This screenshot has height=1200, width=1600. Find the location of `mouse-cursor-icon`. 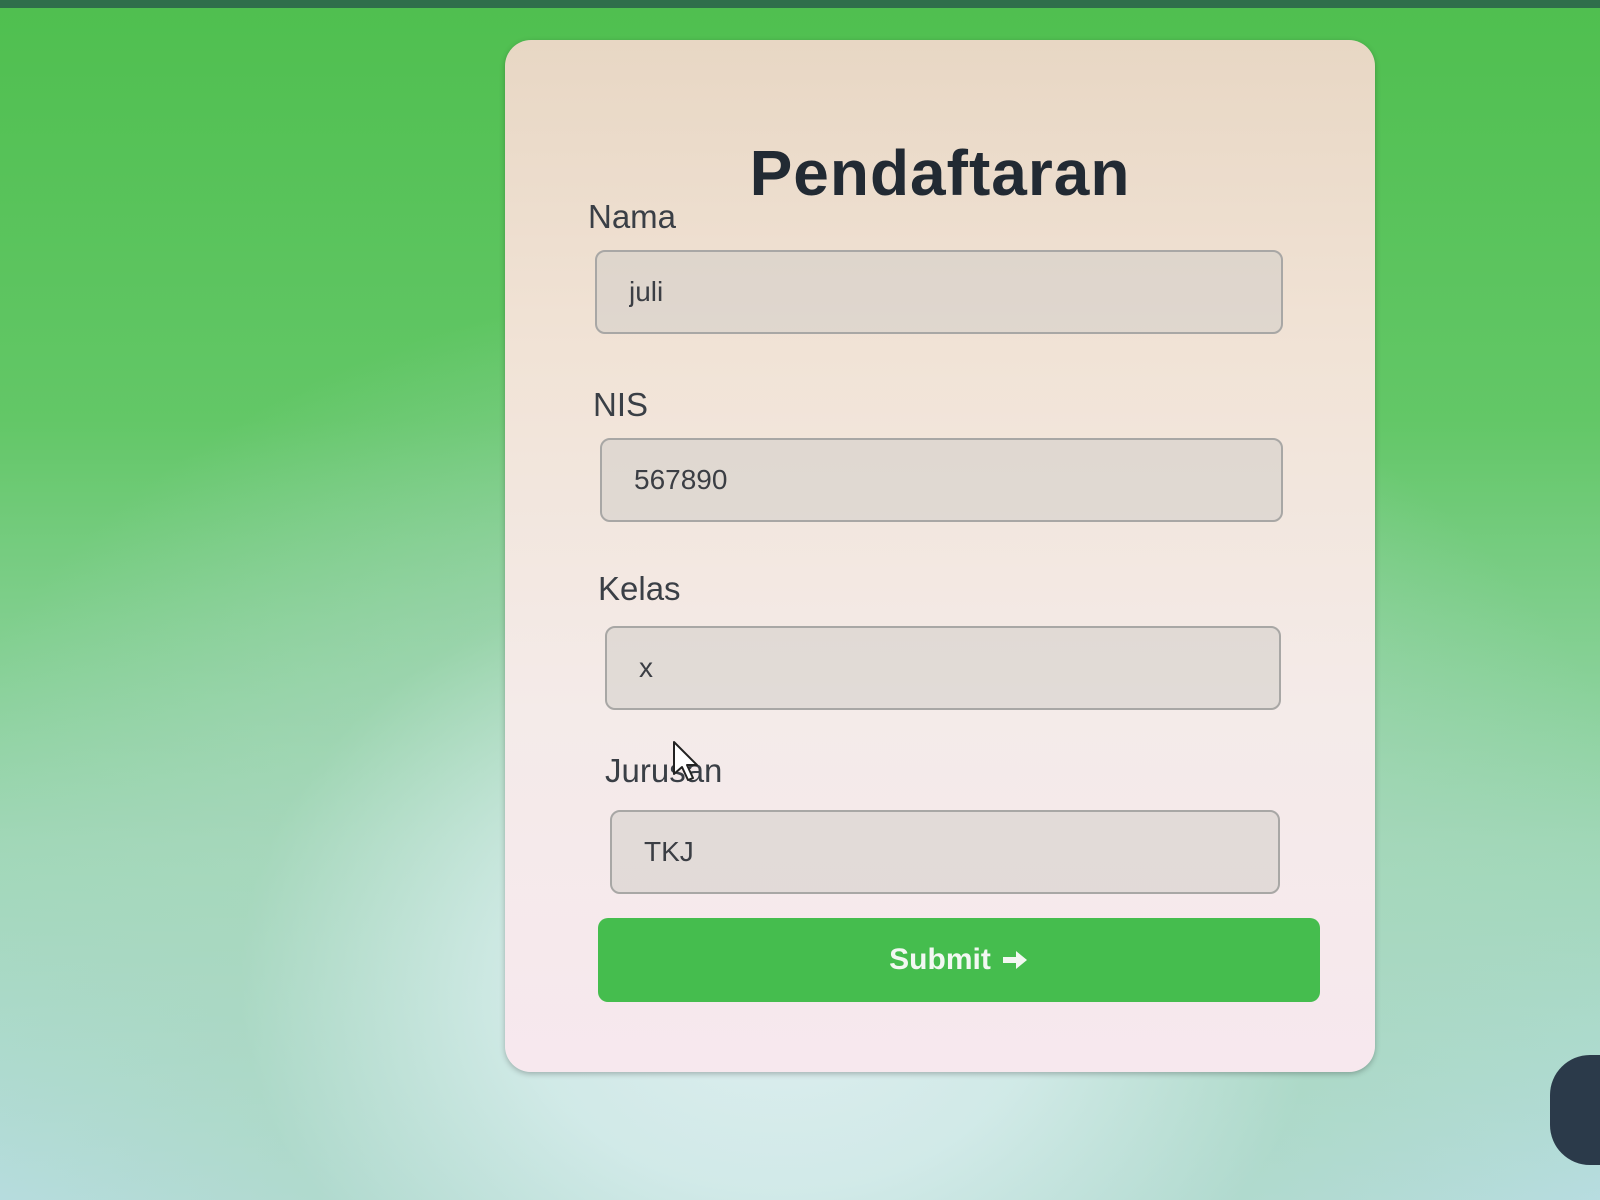

mouse-cursor-icon is located at coordinates (685, 761).